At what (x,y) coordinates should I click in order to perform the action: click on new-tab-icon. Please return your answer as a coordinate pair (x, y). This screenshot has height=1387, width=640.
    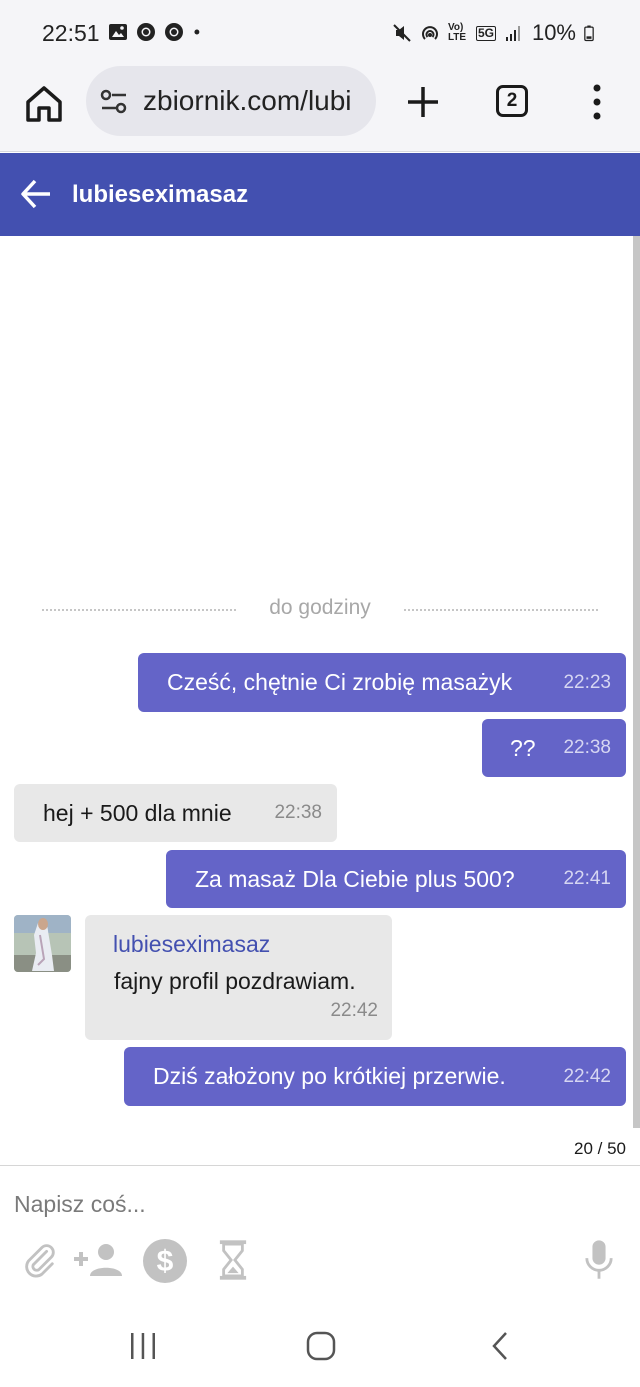
    Looking at the image, I should click on (423, 102).